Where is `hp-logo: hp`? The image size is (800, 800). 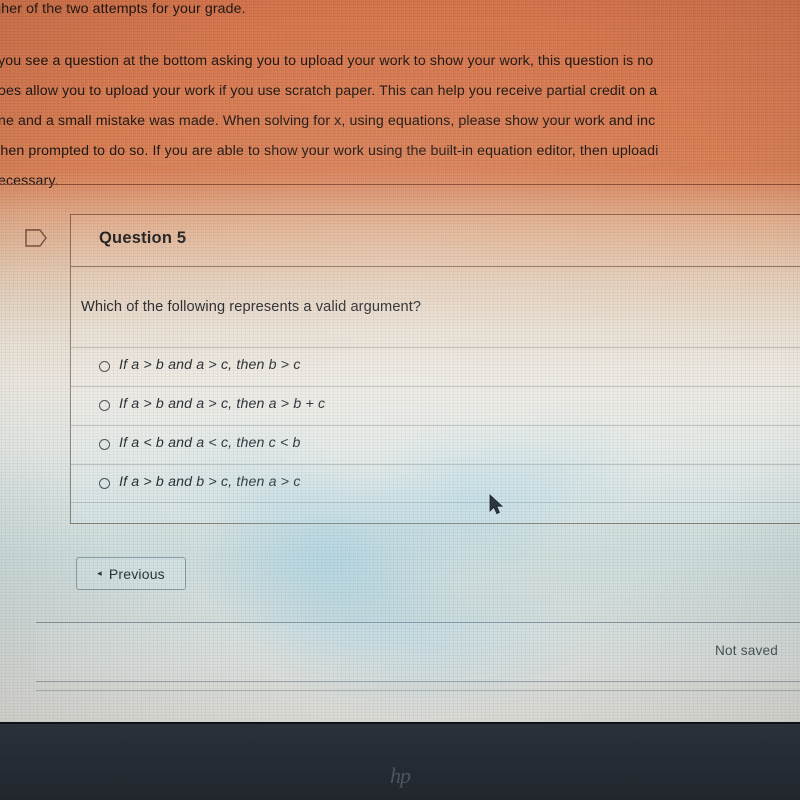
hp-logo: hp is located at coordinates (400, 775).